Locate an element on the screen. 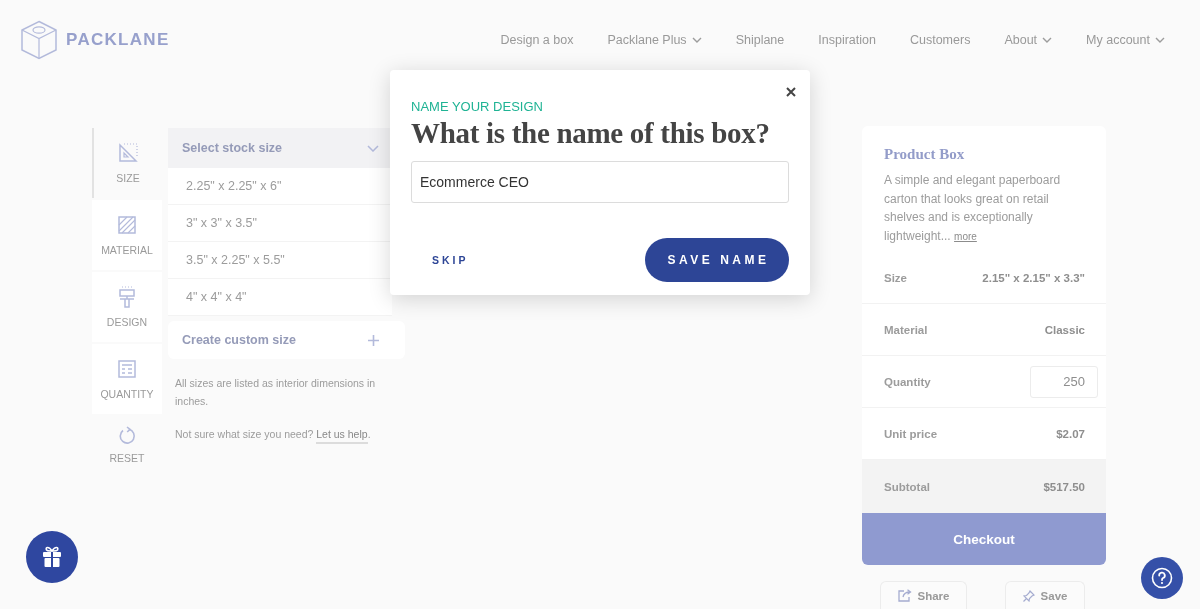  row-label: Unit price is located at coordinates (911, 433).